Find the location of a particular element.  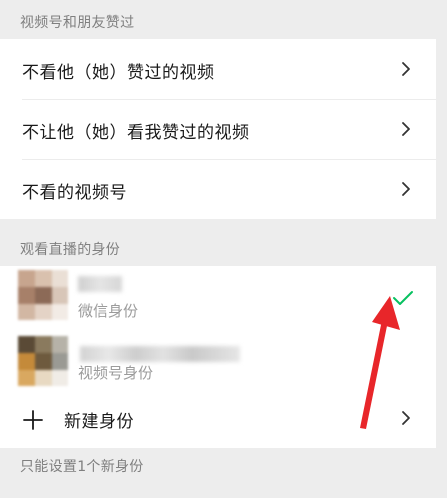

section-header-live-identity: 观看直播的身份 is located at coordinates (70, 250).